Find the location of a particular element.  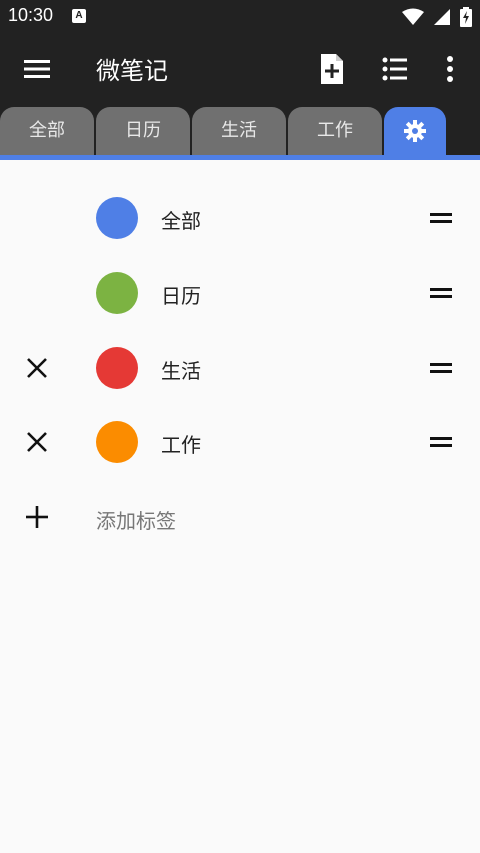

hamburger-icon is located at coordinates (37, 69).